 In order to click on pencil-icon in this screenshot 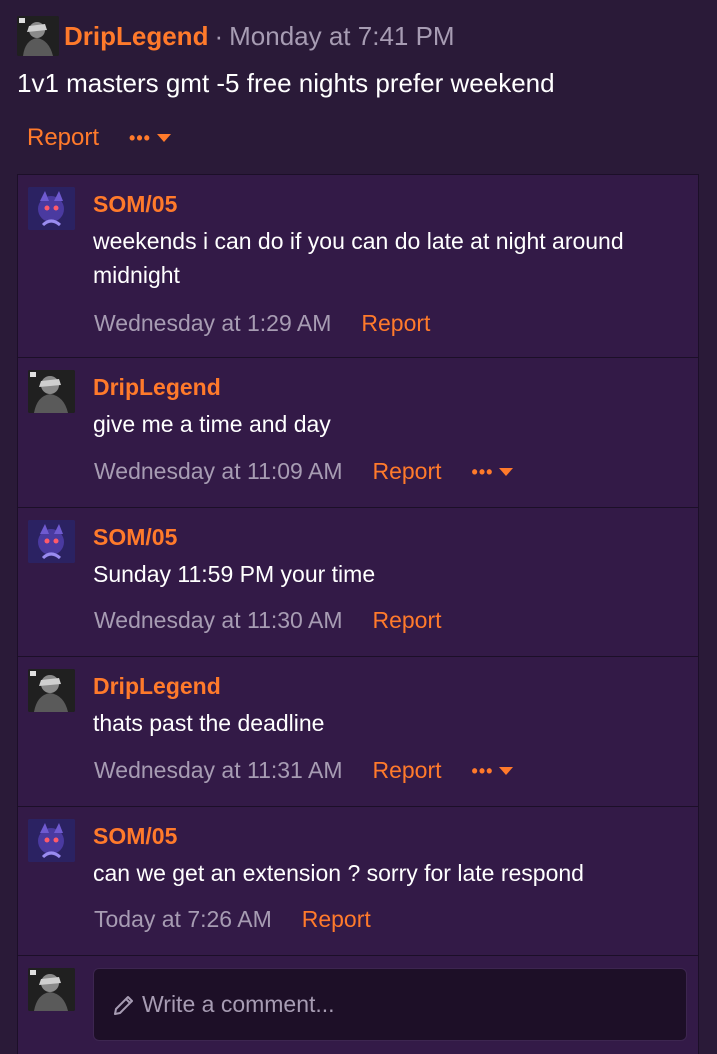, I will do `click(123, 1005)`.